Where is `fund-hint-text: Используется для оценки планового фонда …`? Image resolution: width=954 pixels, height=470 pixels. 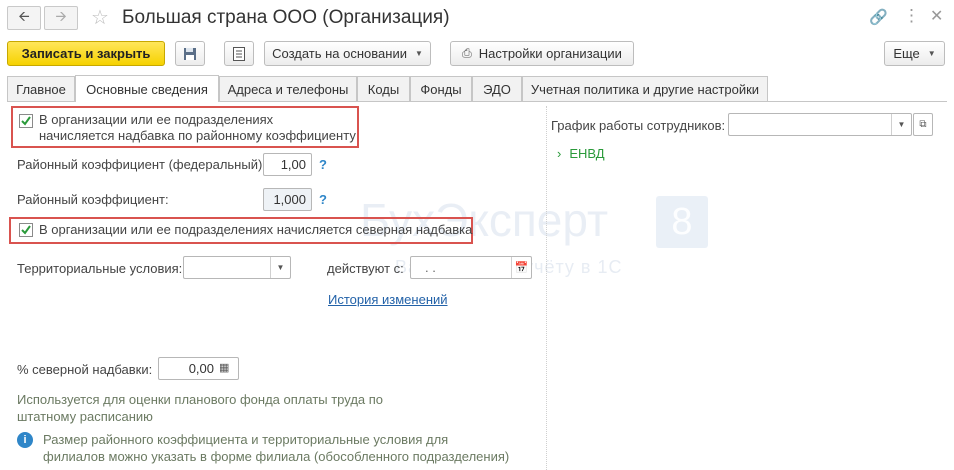
fund-hint-text: Используется для оценки планового фонда … is located at coordinates (200, 408).